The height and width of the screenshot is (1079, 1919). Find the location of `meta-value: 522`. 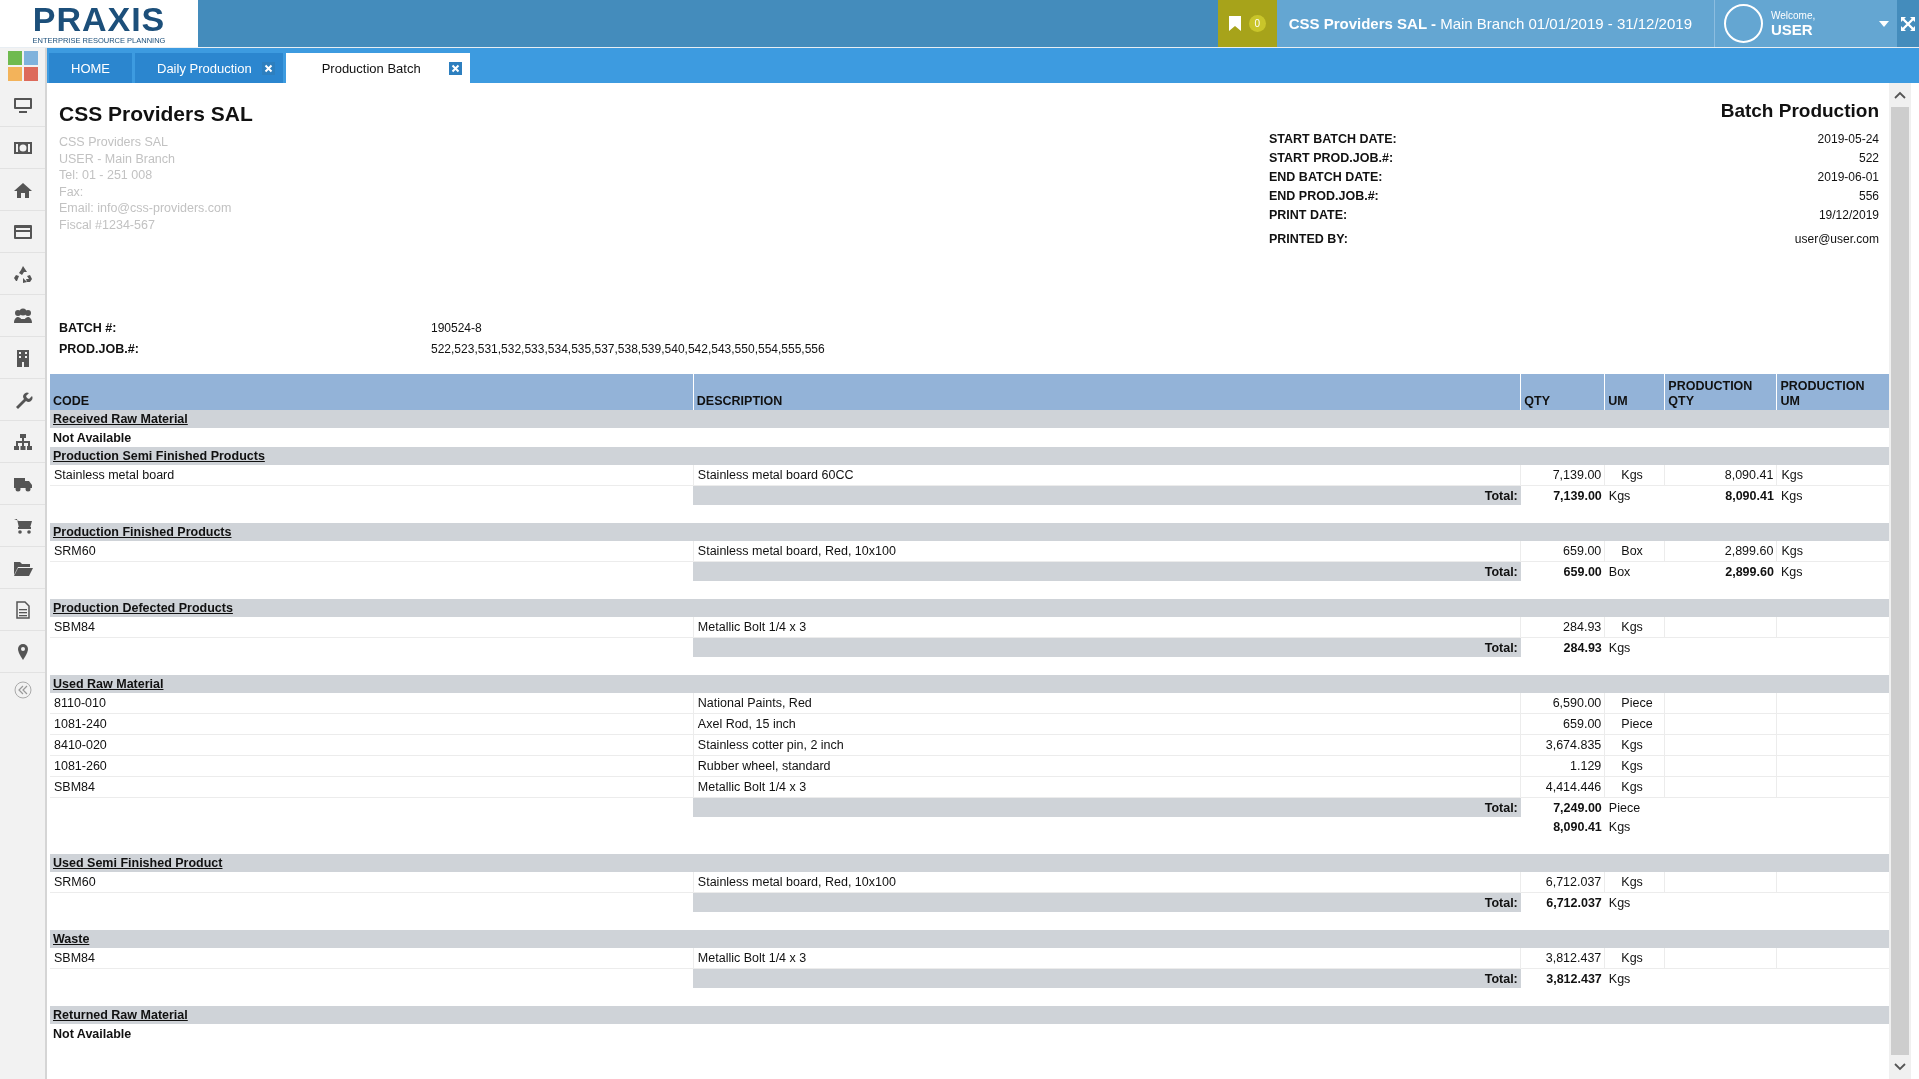

meta-value: 522 is located at coordinates (1868, 158).